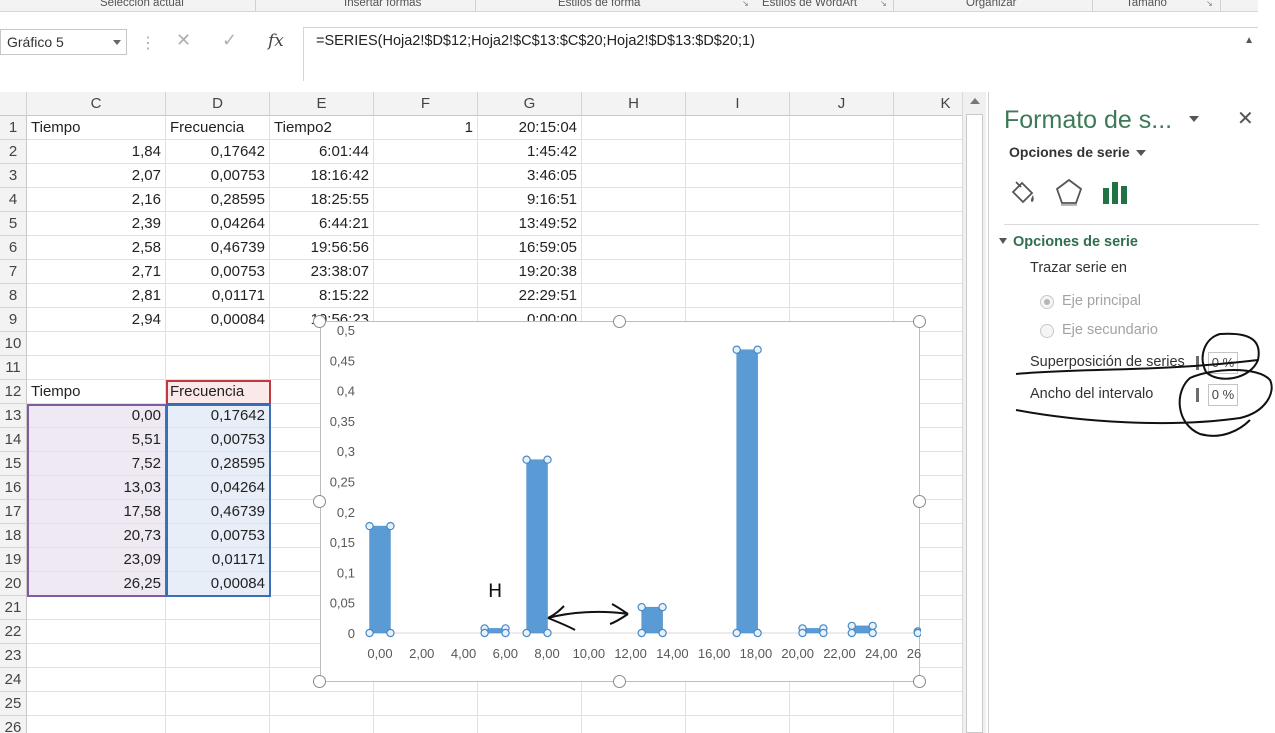 The height and width of the screenshot is (733, 1275). What do you see at coordinates (13, 224) in the screenshot?
I see `row-header-5: 5` at bounding box center [13, 224].